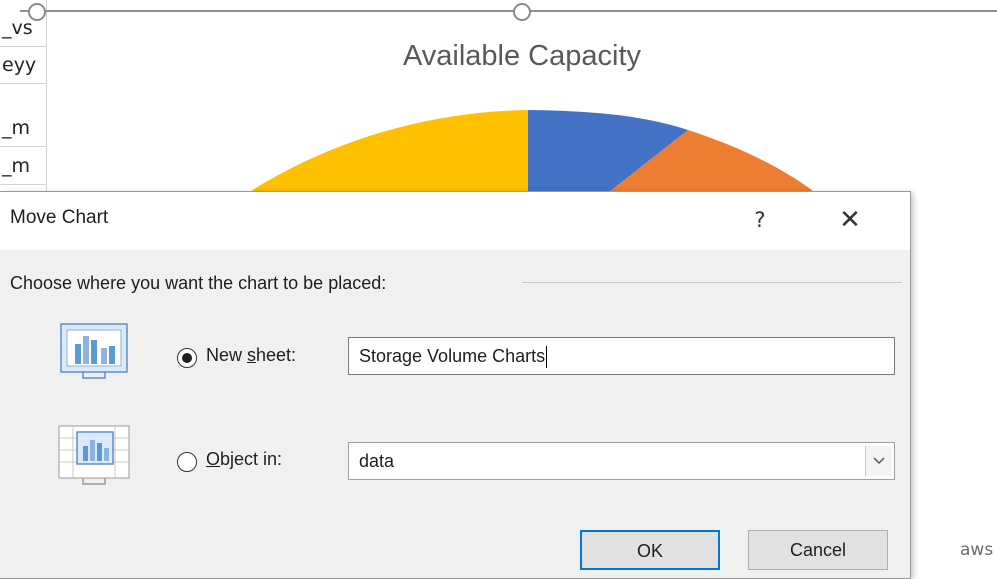 The image size is (997, 579). What do you see at coordinates (712, 282) in the screenshot?
I see `group-divider` at bounding box center [712, 282].